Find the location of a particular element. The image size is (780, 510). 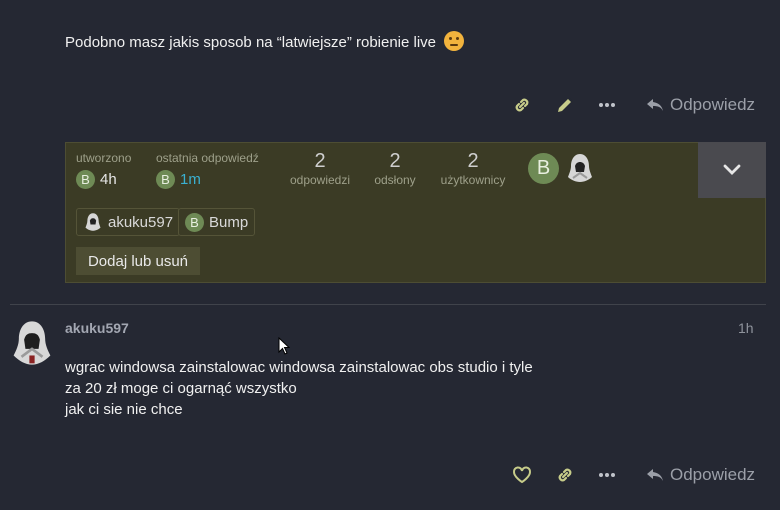

heart-icon is located at coordinates (522, 475).